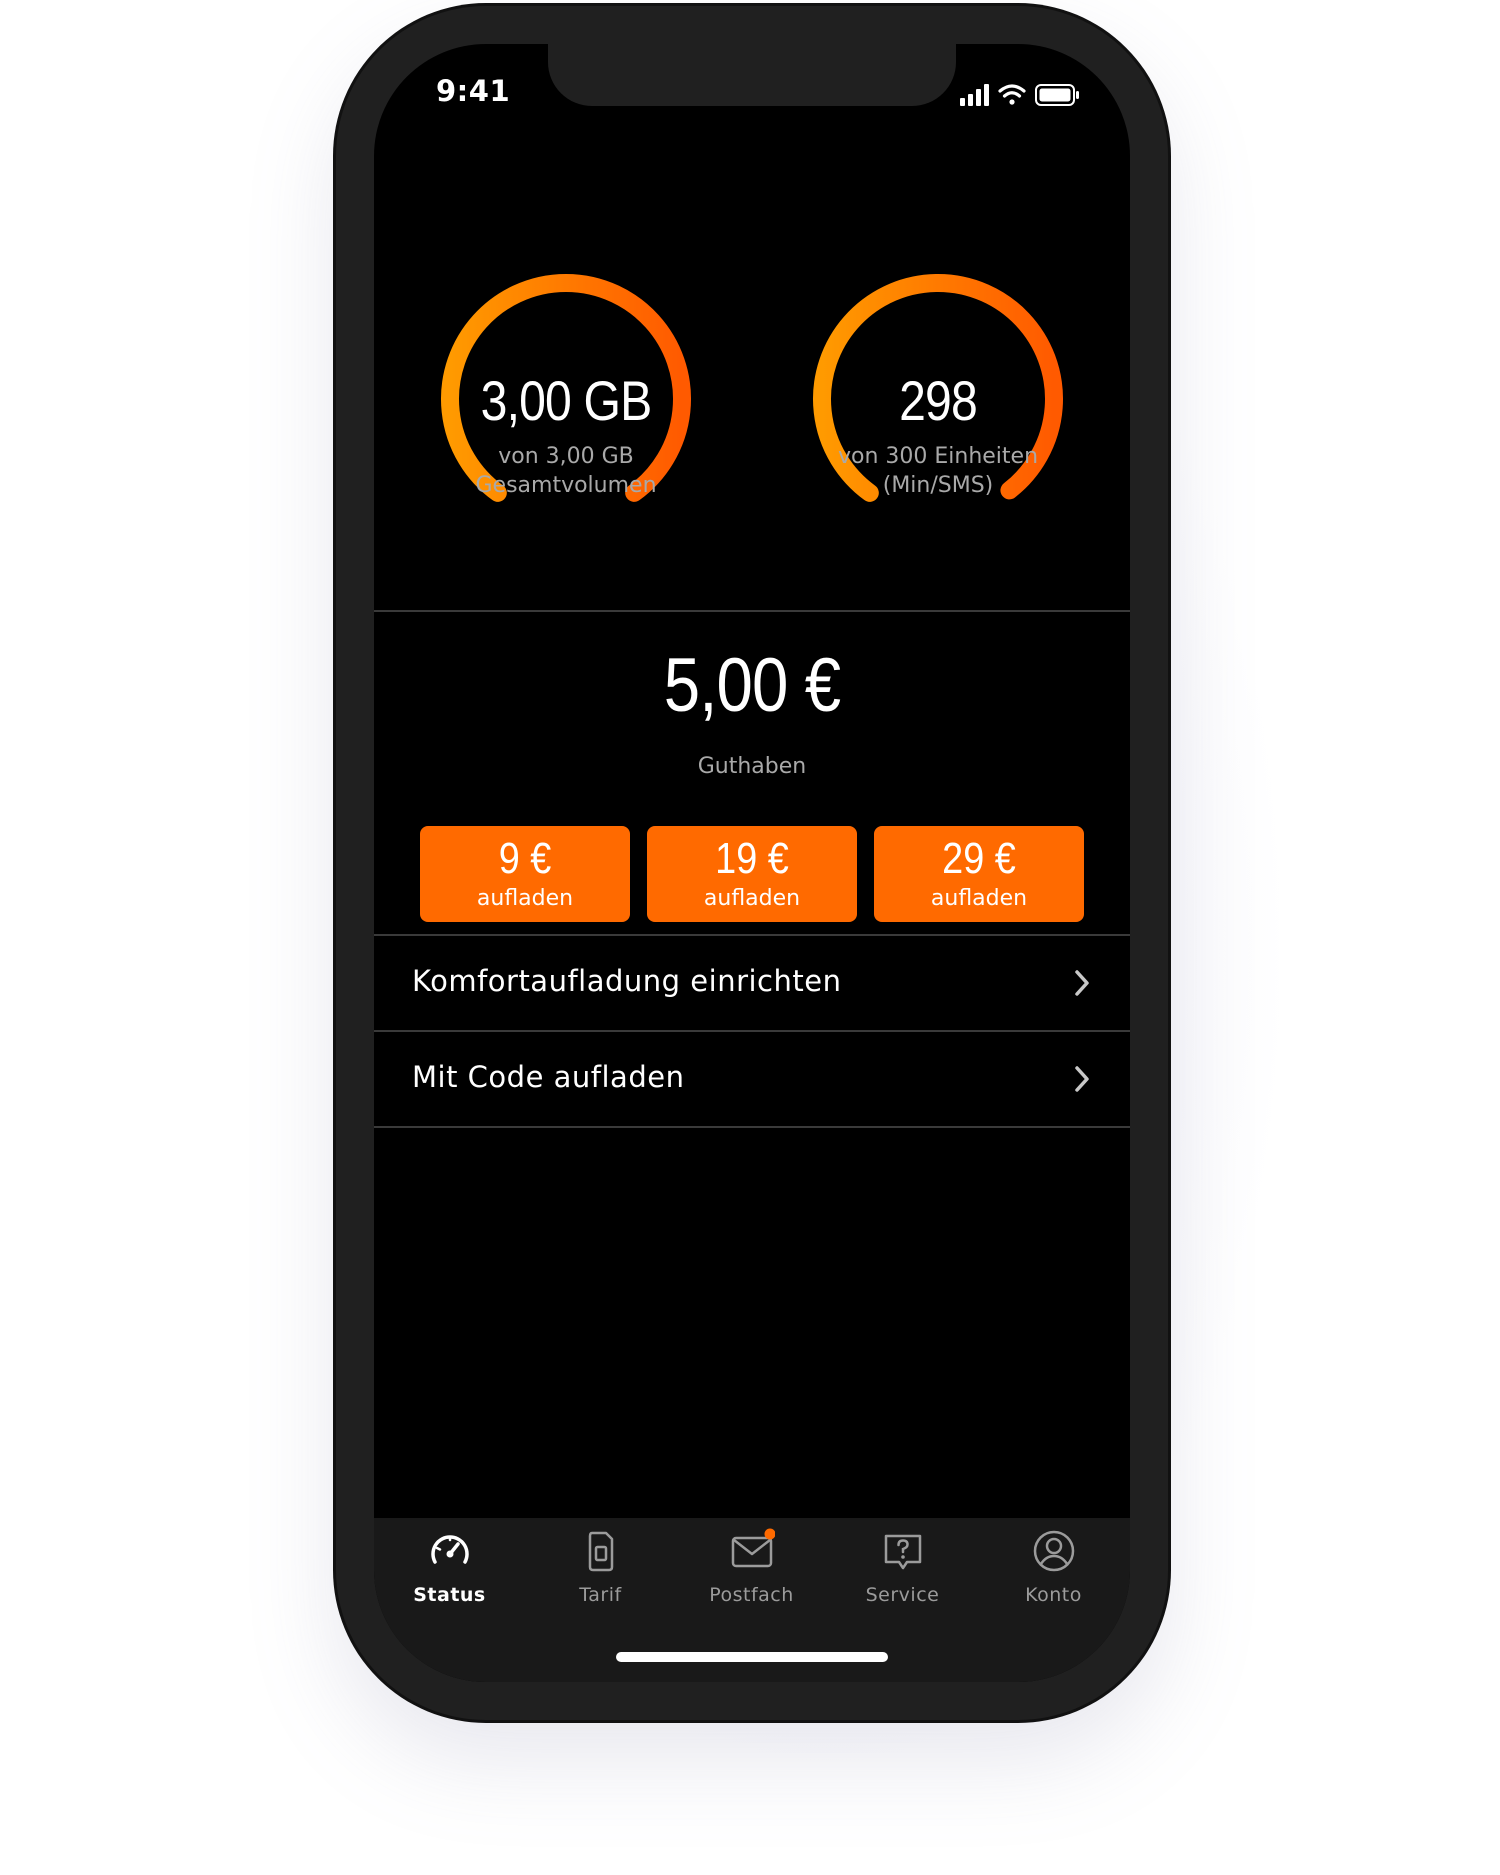 The width and height of the screenshot is (1500, 1875). What do you see at coordinates (449, 1568) in the screenshot?
I see `tab-status: Status` at bounding box center [449, 1568].